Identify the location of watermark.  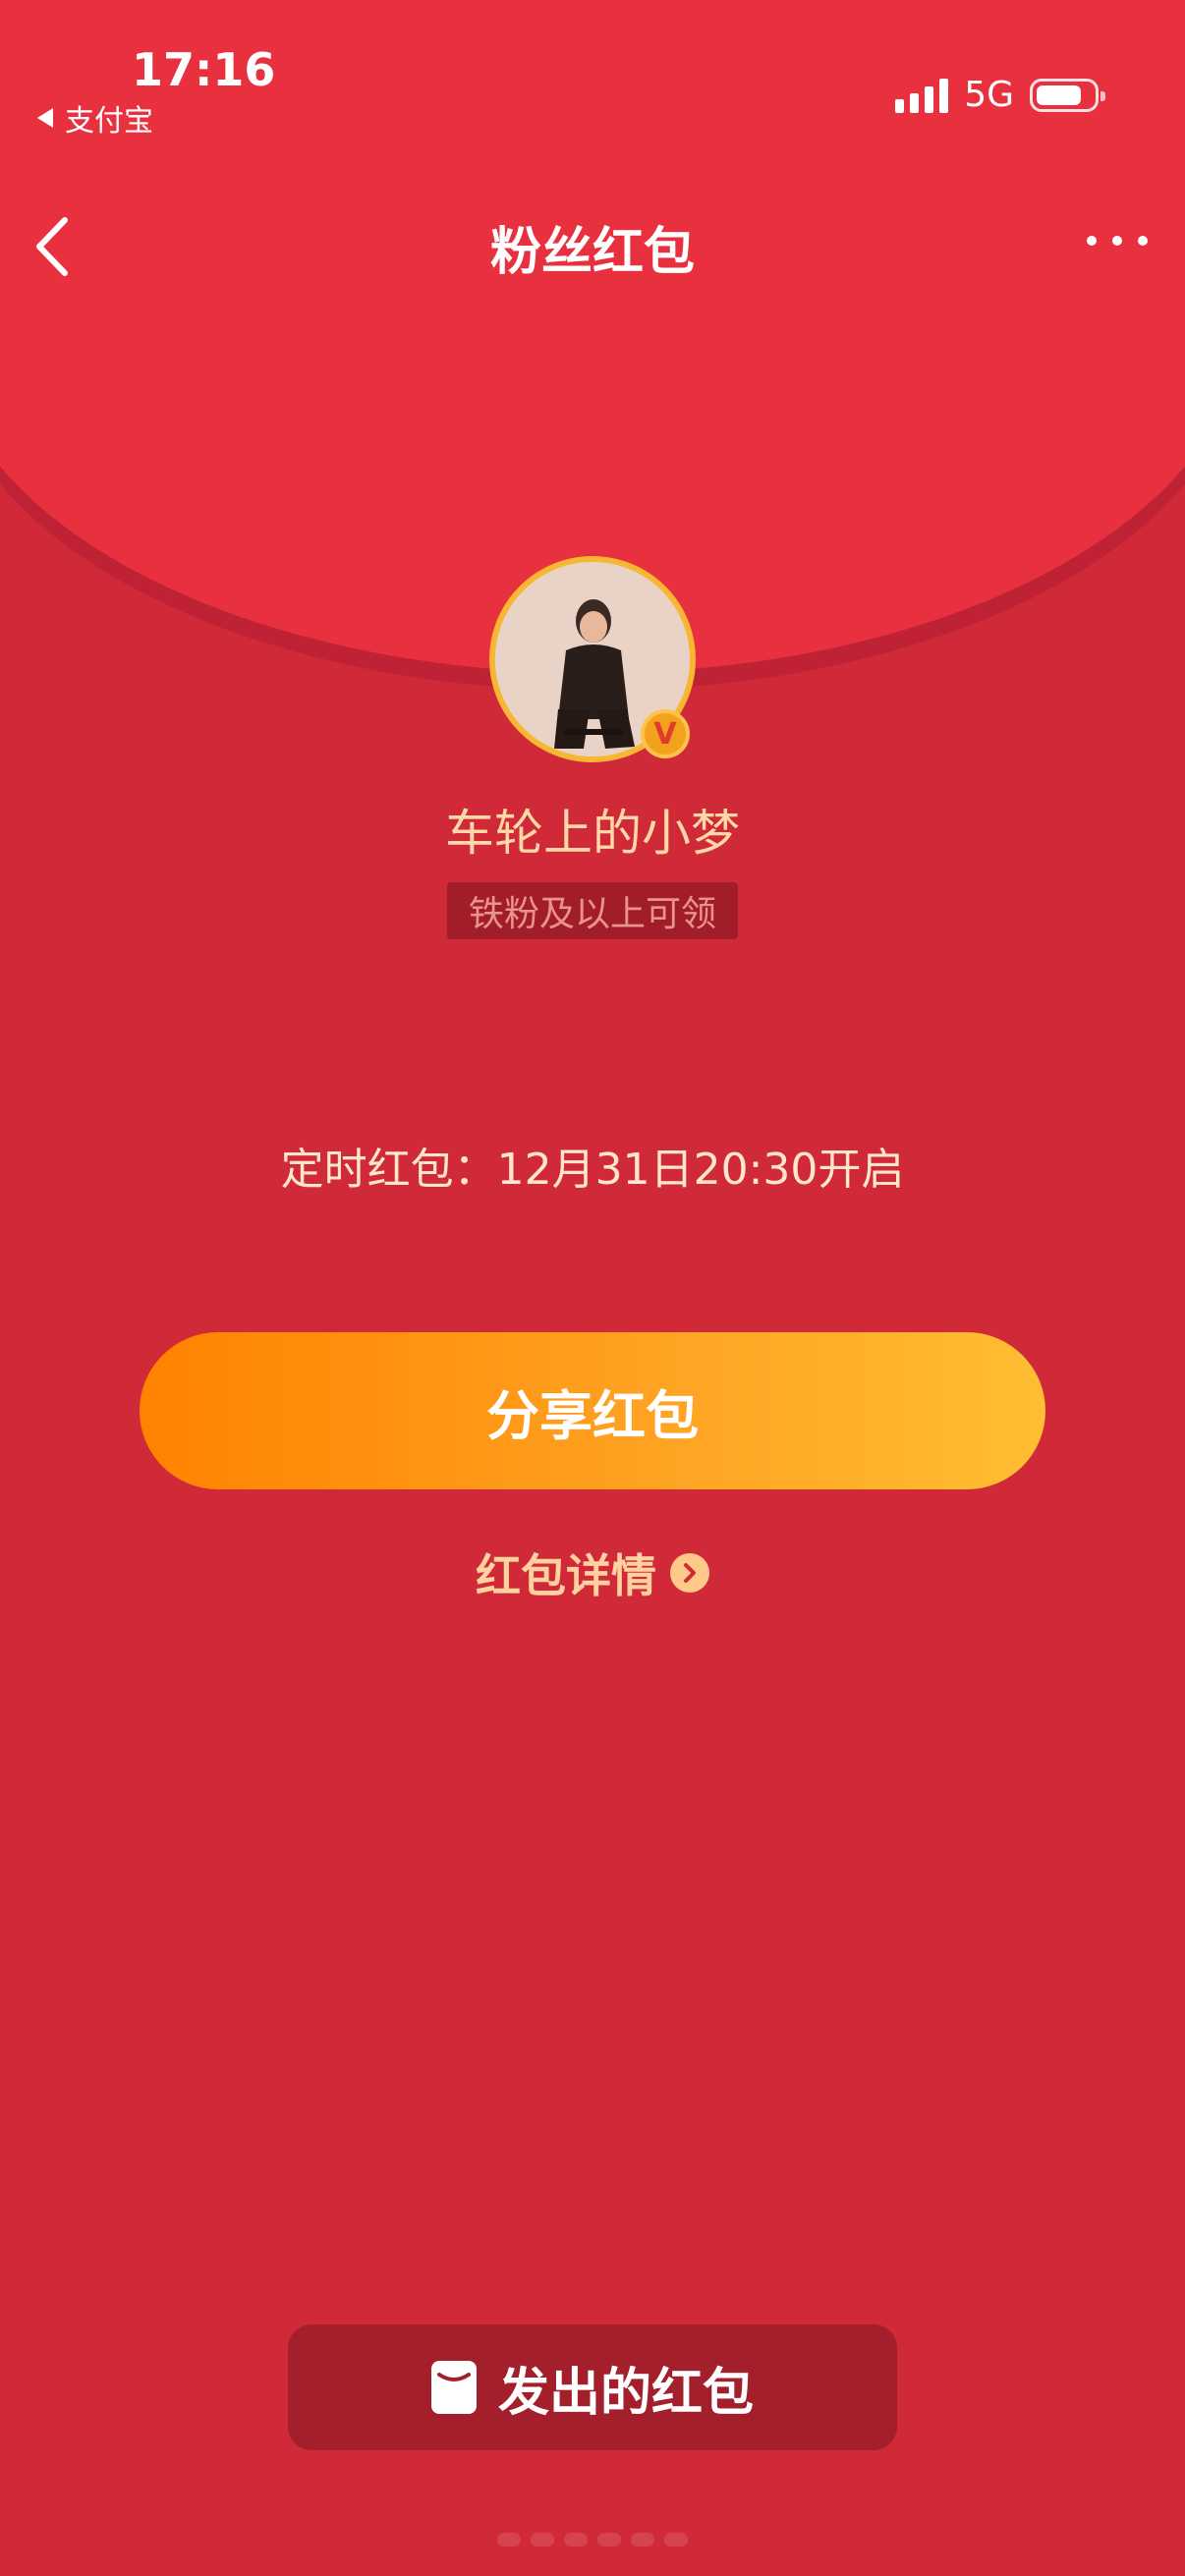
(592, 2540).